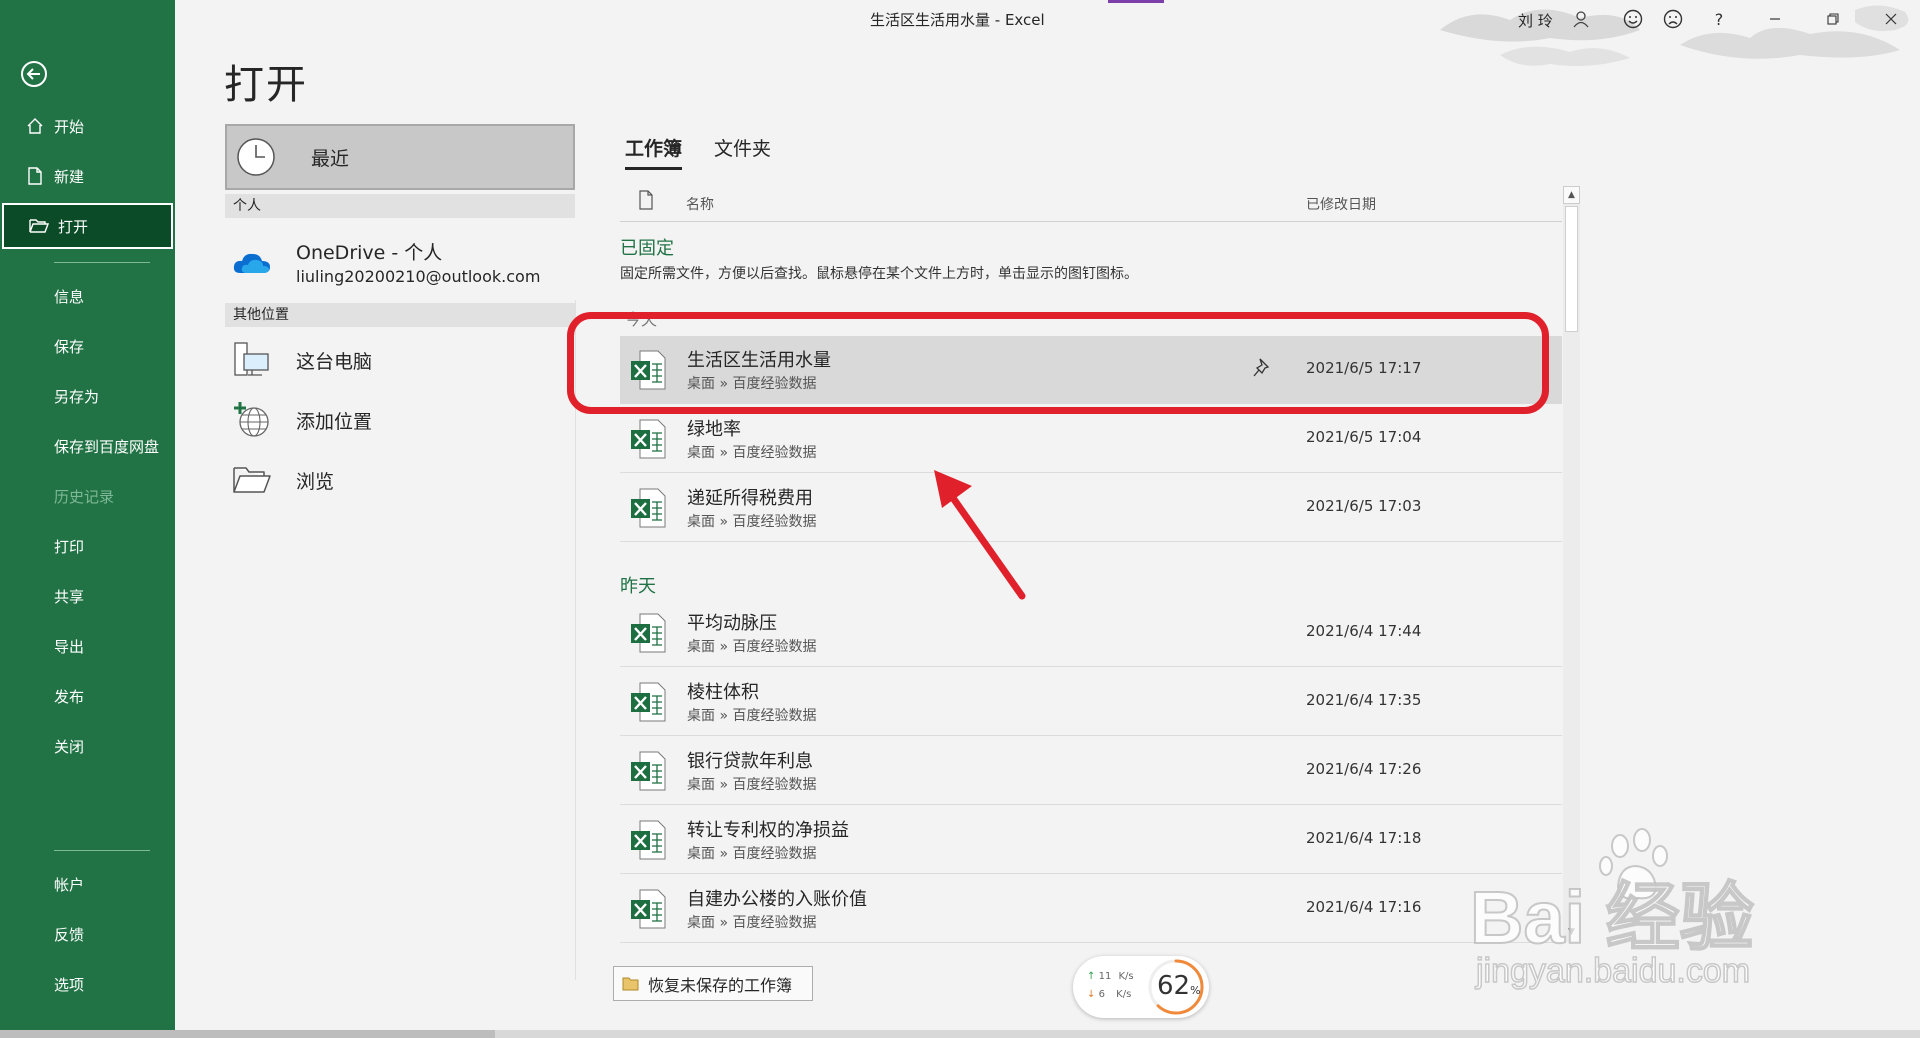  What do you see at coordinates (1091, 771) in the screenshot?
I see `file-row: 银行贷款年利息 桌面 » 百度经验数据 2021/6/4 17:26` at bounding box center [1091, 771].